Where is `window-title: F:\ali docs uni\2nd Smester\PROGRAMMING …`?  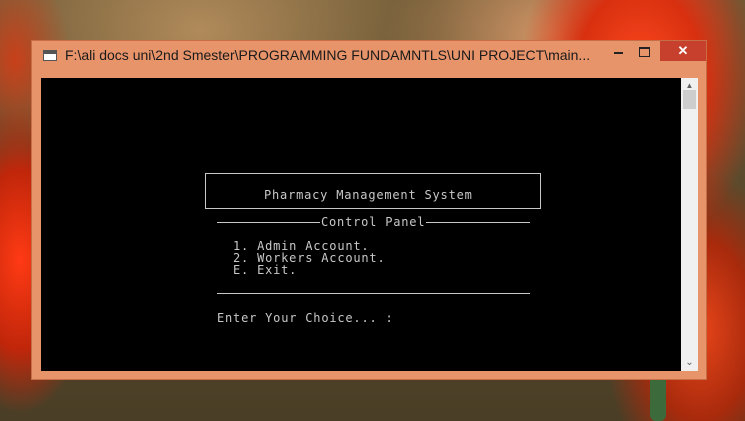 window-title: F:\ali docs uni\2nd Smester\PROGRAMMING … is located at coordinates (328, 55).